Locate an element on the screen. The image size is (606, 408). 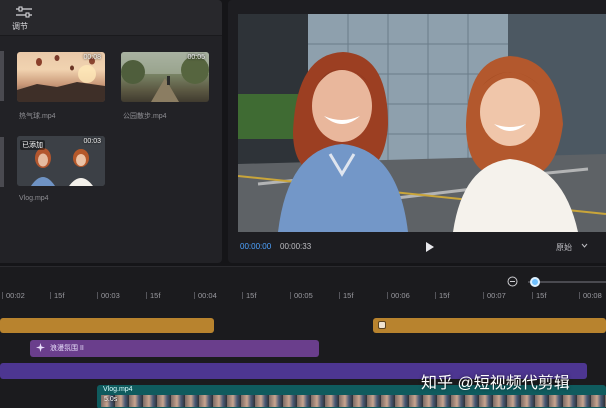
sticker-icon is located at coordinates (382, 325).